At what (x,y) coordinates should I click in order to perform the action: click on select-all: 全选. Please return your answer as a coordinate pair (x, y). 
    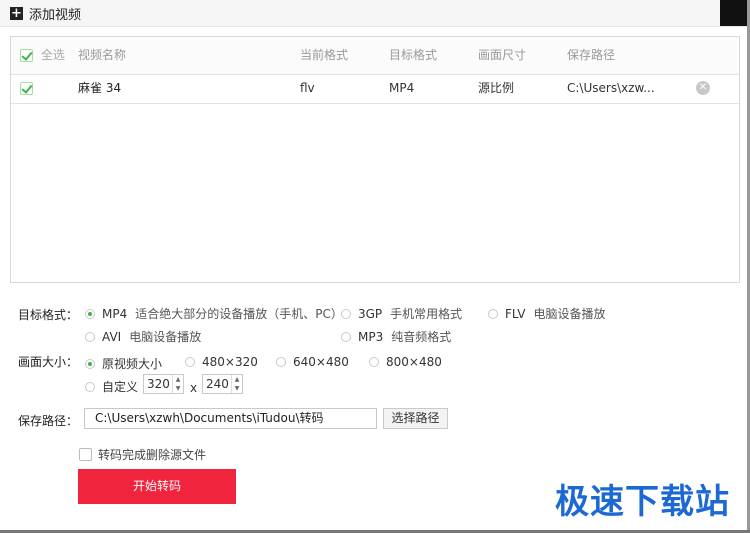
    Looking at the image, I should click on (42, 55).